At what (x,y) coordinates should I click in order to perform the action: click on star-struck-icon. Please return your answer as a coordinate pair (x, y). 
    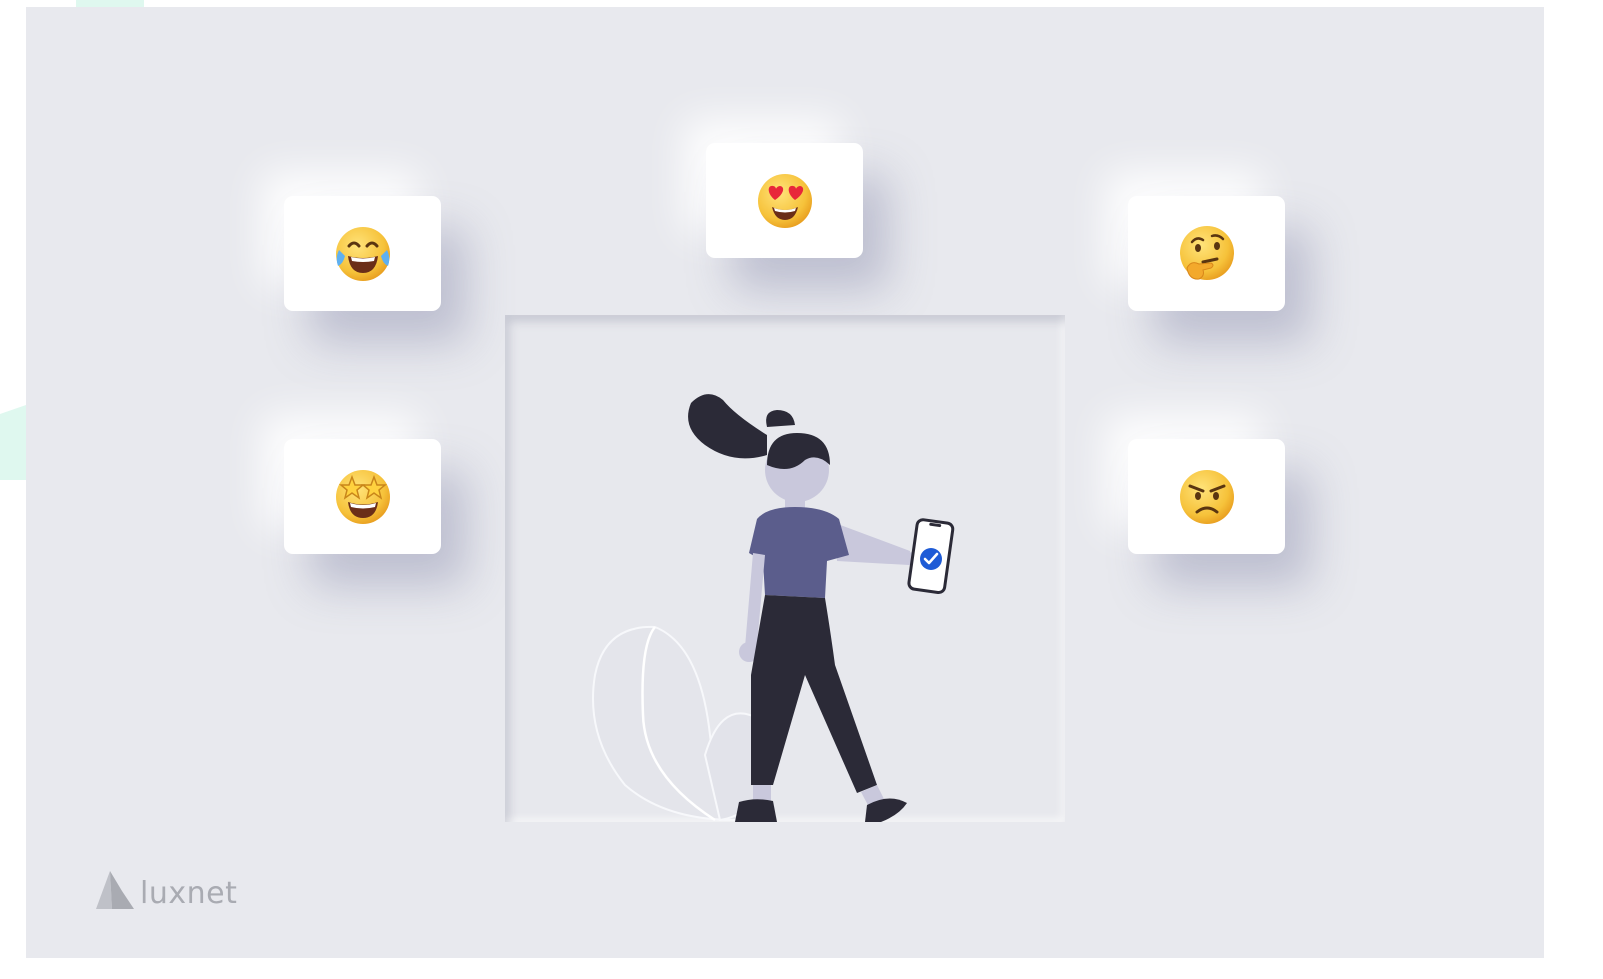
    Looking at the image, I should click on (363, 497).